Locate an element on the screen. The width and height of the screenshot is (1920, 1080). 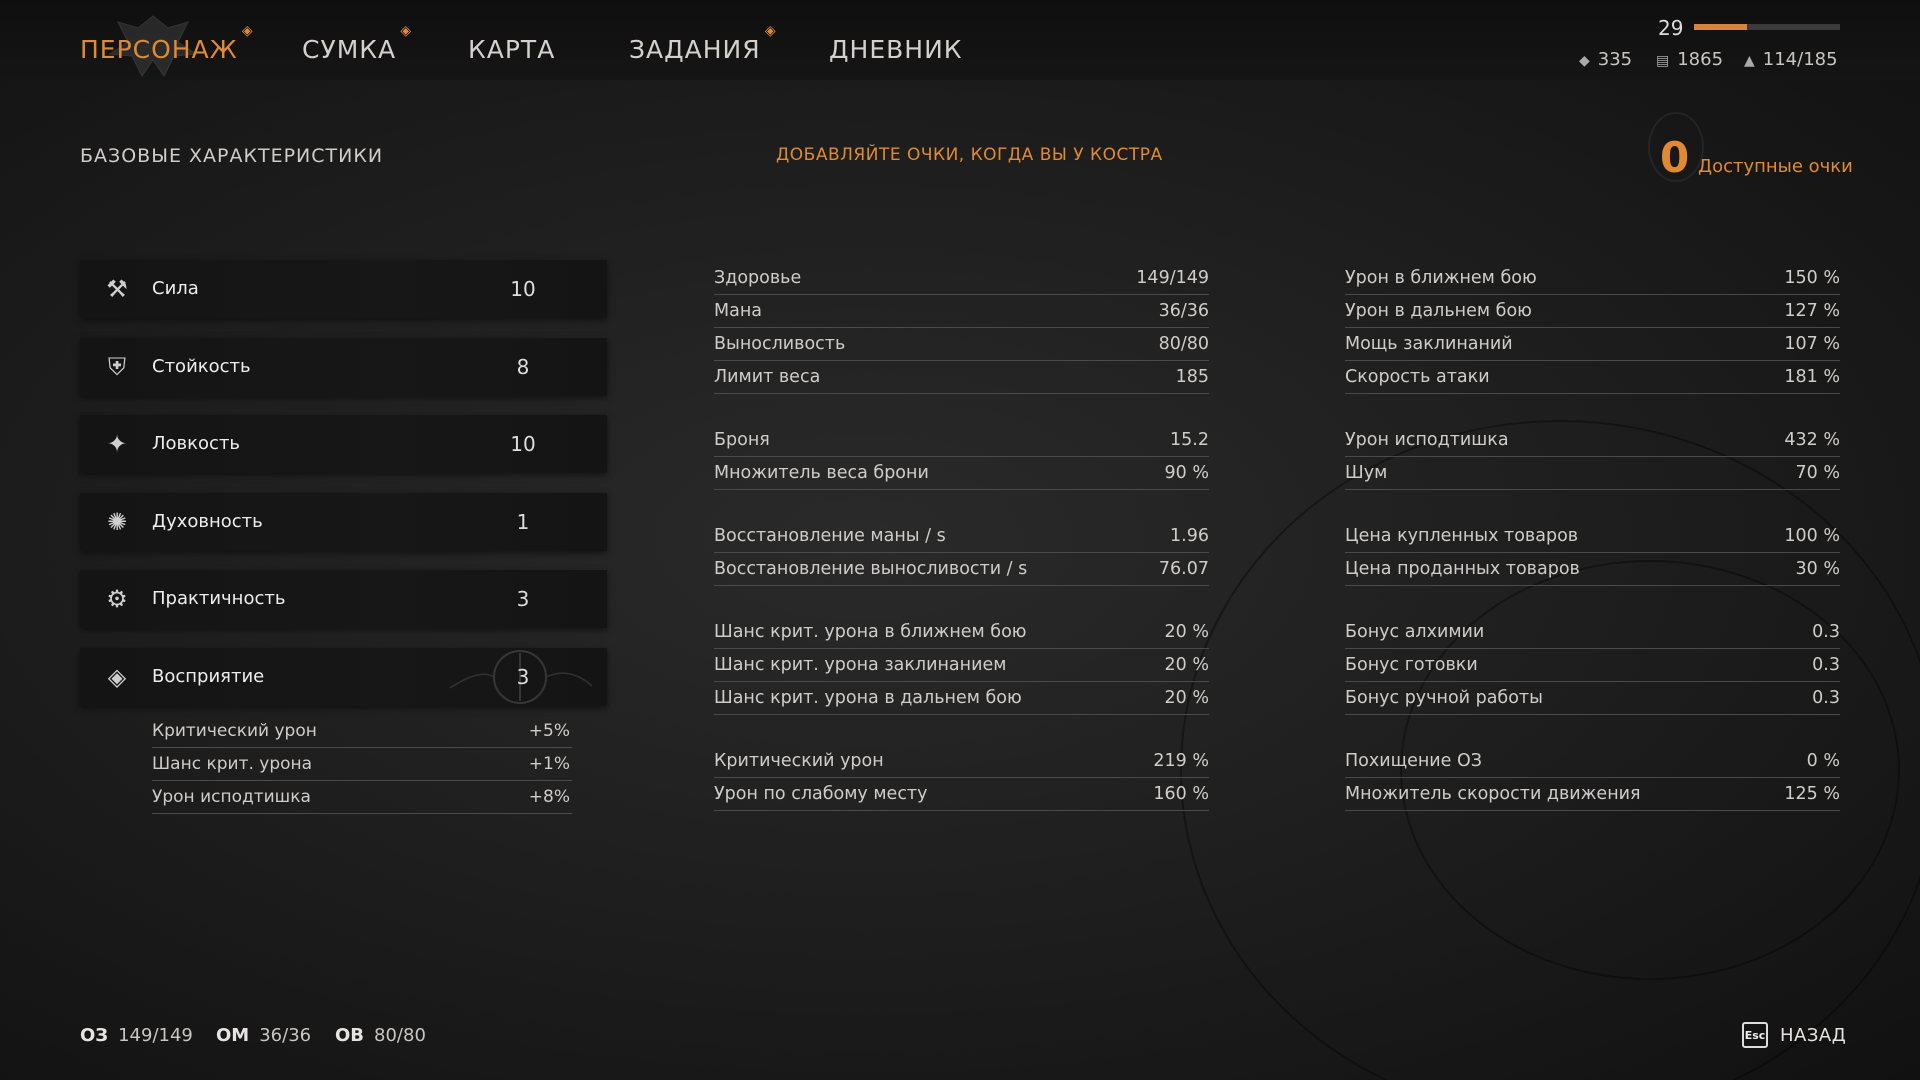
attribute-value: 10 is located at coordinates (523, 289).